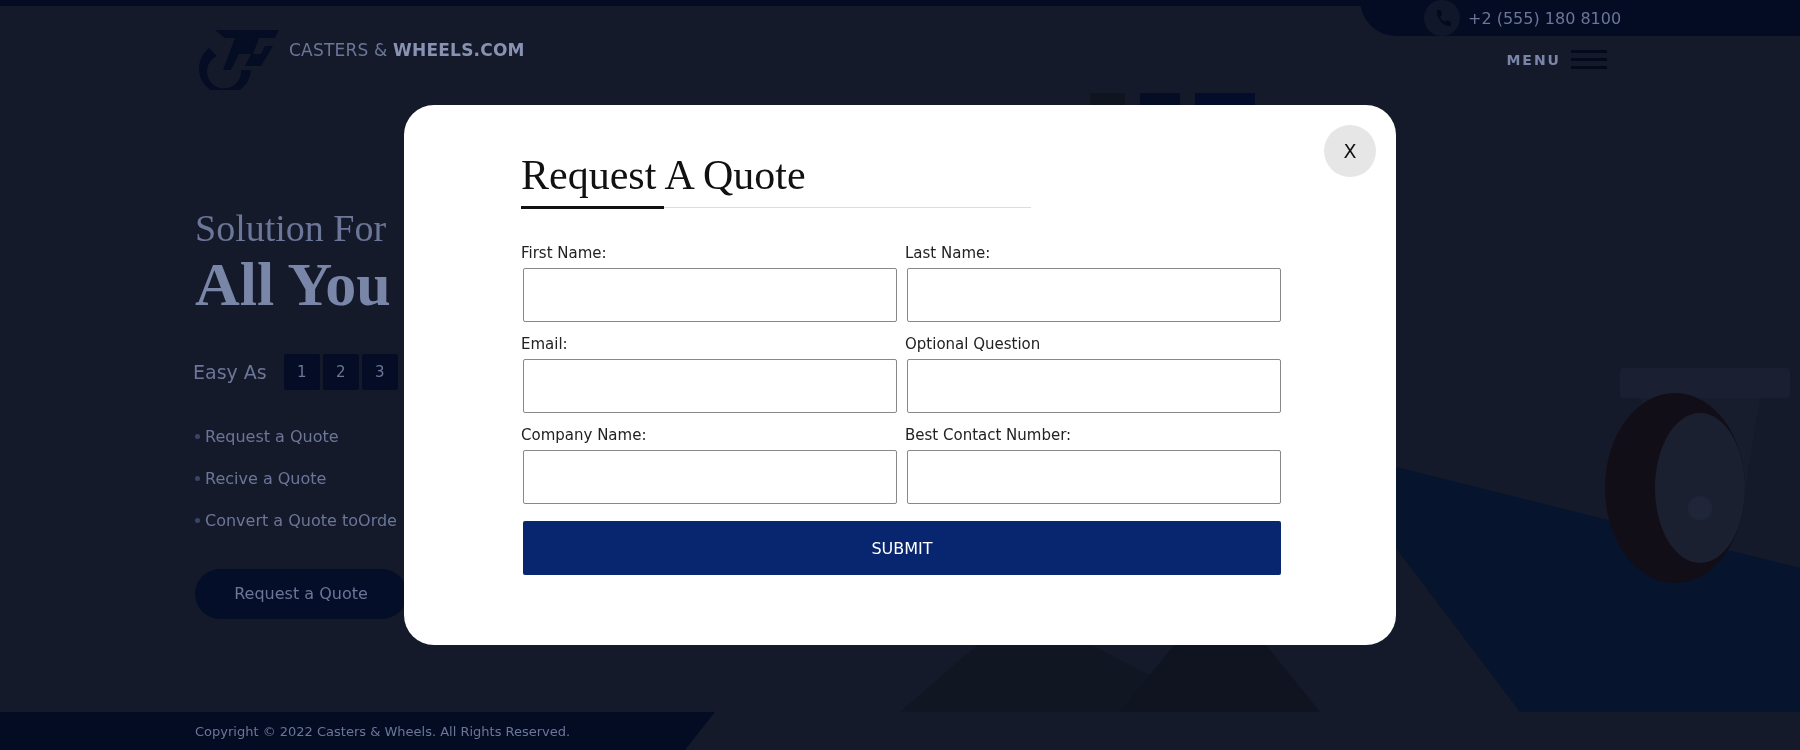  What do you see at coordinates (1350, 151) in the screenshot?
I see `close-button: X` at bounding box center [1350, 151].